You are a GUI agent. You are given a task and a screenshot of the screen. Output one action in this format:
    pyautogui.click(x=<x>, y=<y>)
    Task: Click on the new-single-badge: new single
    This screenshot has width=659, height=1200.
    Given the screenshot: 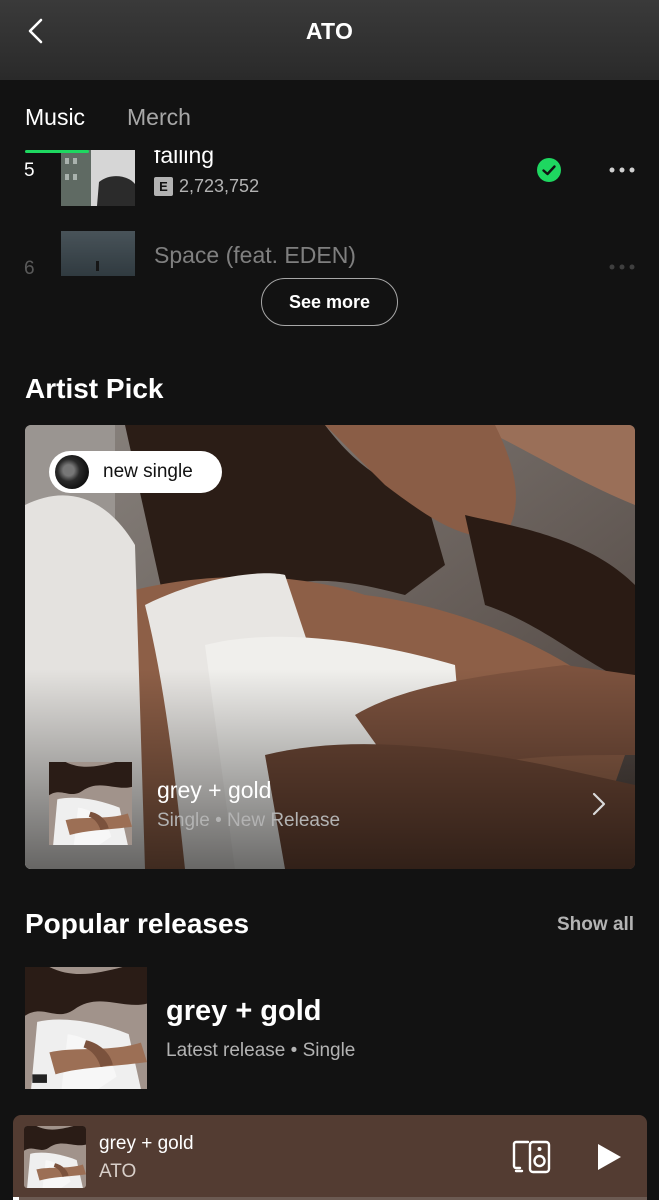 What is the action you would take?
    pyautogui.click(x=135, y=472)
    